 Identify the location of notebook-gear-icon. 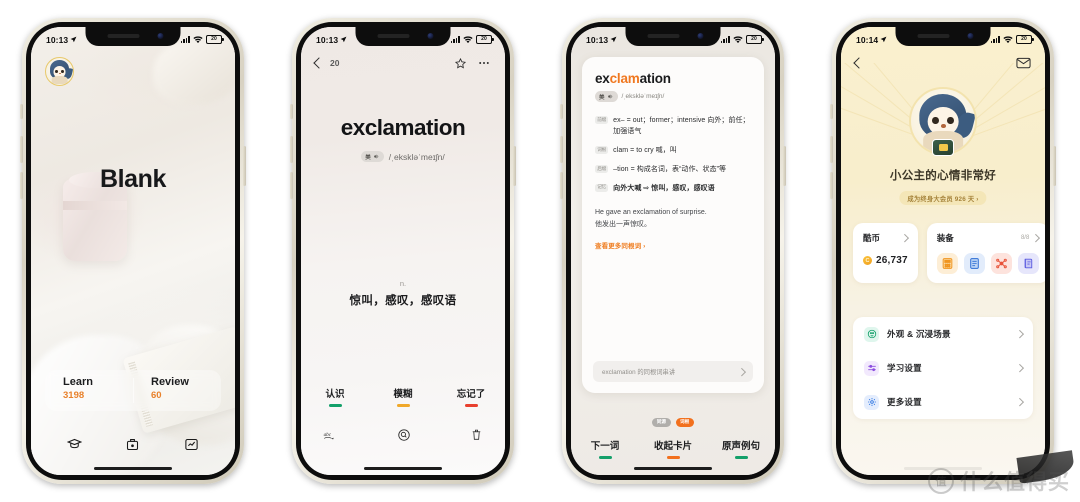
(974, 263).